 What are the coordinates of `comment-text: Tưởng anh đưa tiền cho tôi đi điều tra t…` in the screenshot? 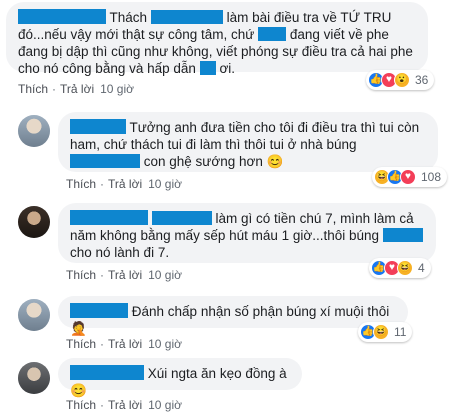 It's located at (245, 144).